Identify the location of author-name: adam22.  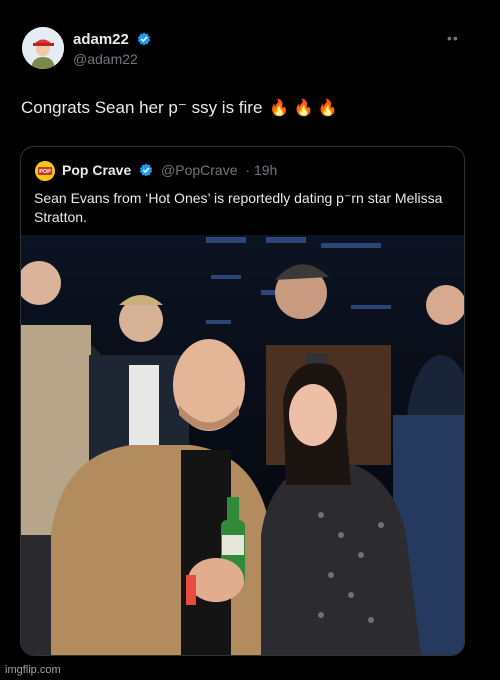
(112, 39).